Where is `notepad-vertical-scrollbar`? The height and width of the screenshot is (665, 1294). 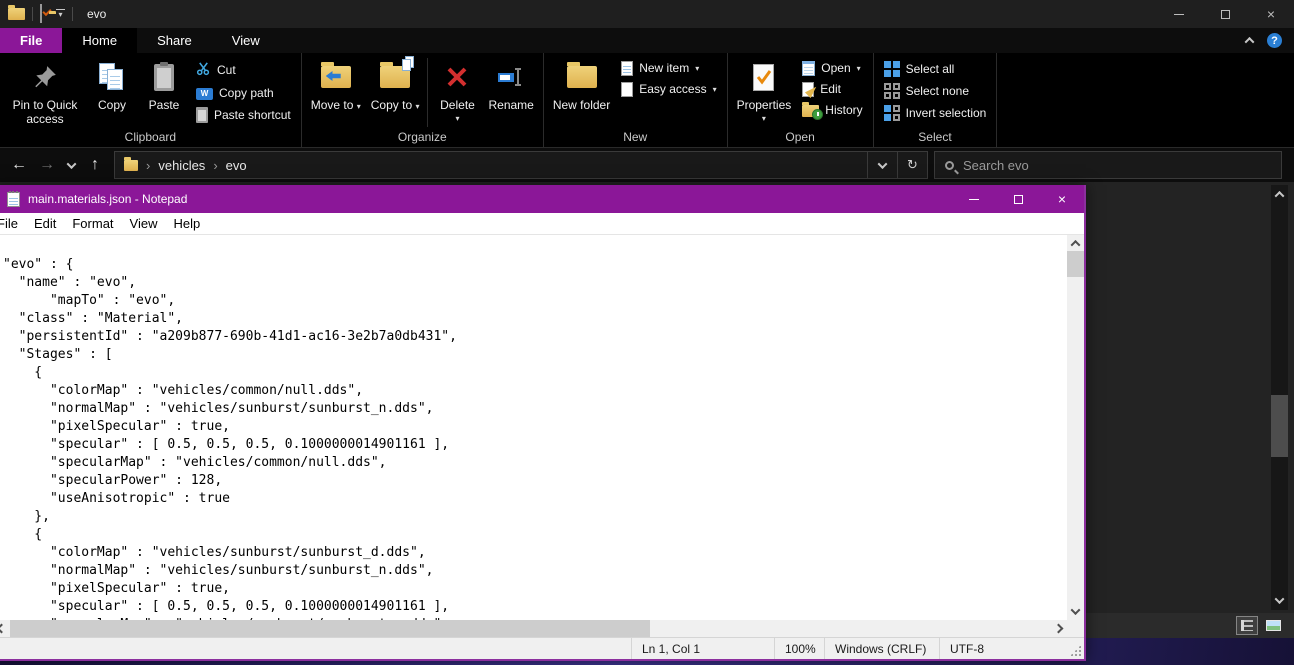
notepad-vertical-scrollbar is located at coordinates (1075, 427).